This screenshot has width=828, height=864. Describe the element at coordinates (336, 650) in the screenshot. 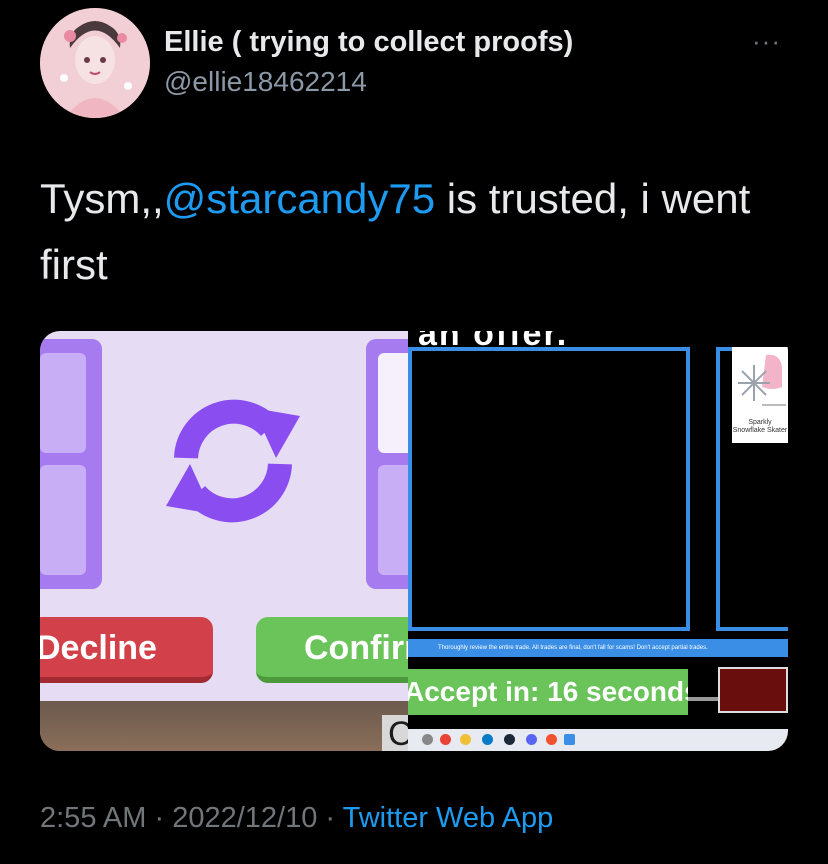

I see `confirm-button: Confirm` at that location.